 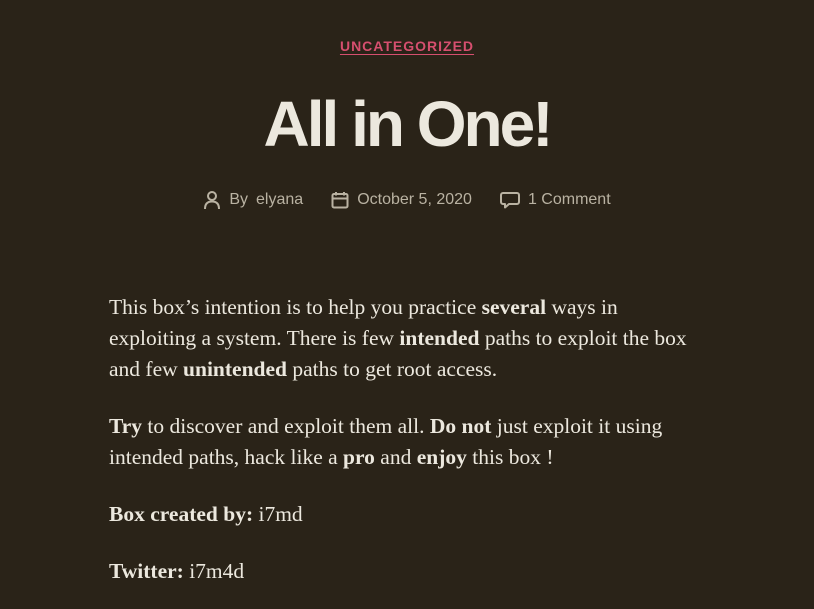 I want to click on post-meta: By elyana October 5, 2020 1 Comment, so click(x=407, y=200).